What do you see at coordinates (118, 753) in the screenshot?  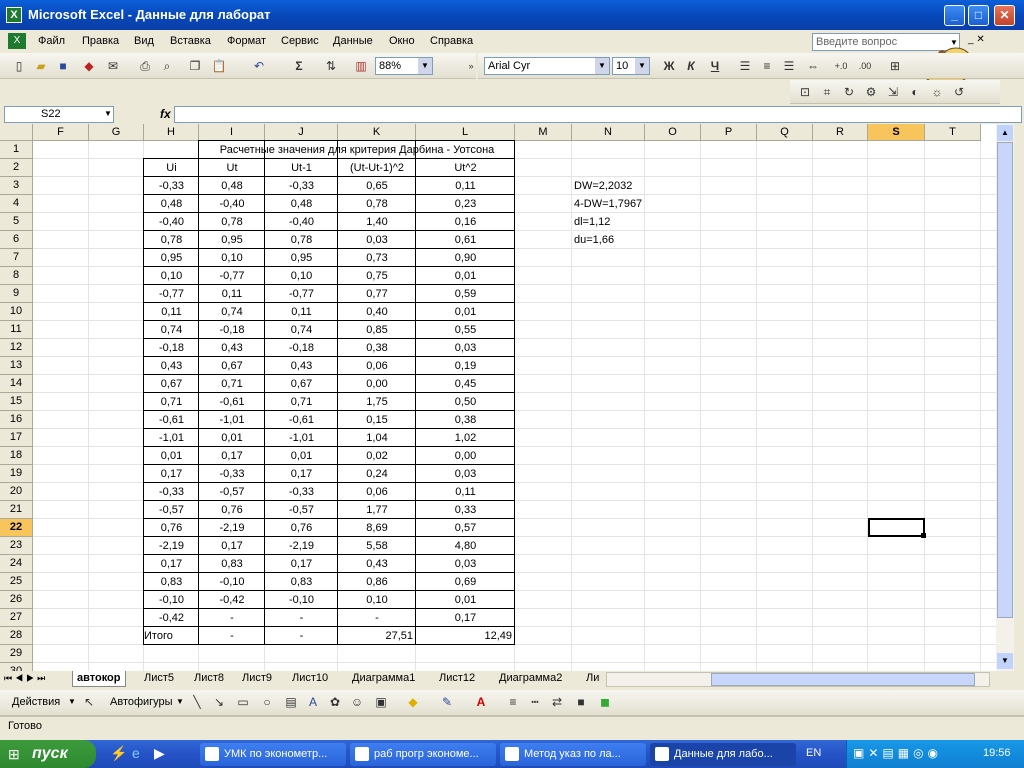 I see `quicklaunch-icon: ⚡` at bounding box center [118, 753].